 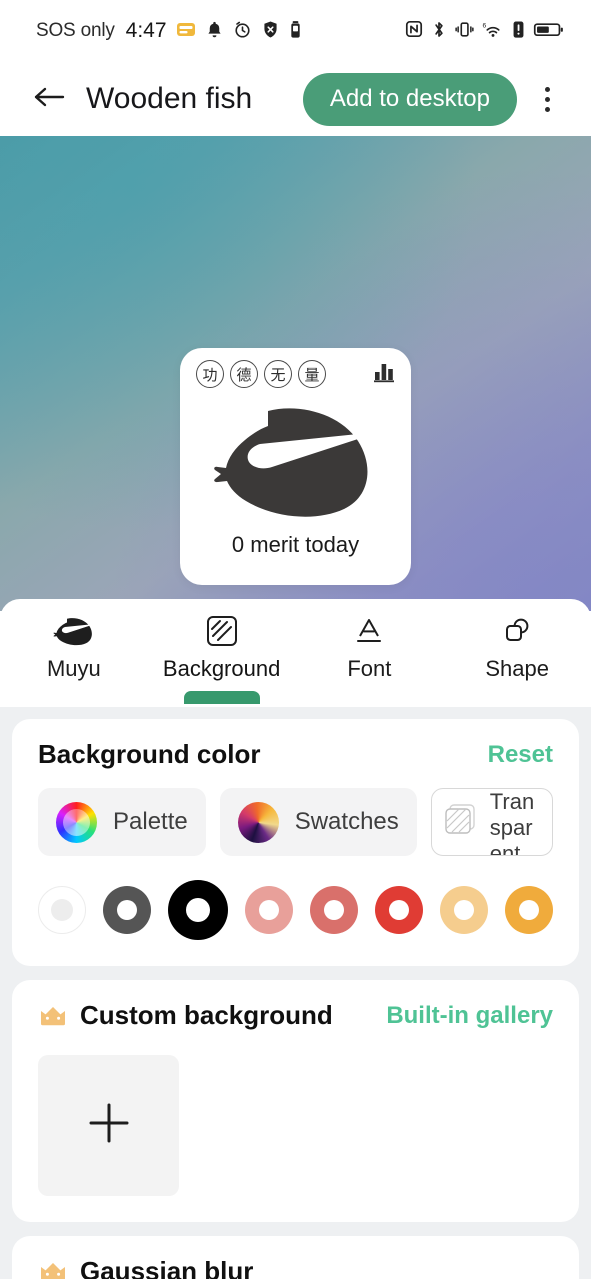 I want to click on widget-header: 功 德 无 量, so click(x=295, y=368).